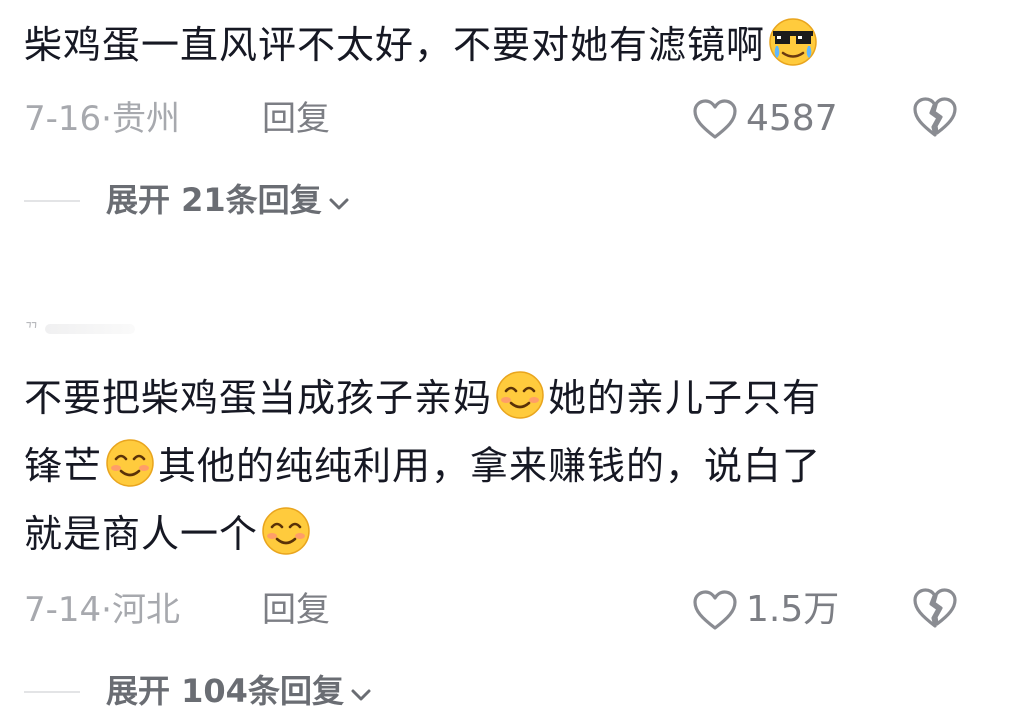  I want to click on comment-date: 7-16, so click(63, 119).